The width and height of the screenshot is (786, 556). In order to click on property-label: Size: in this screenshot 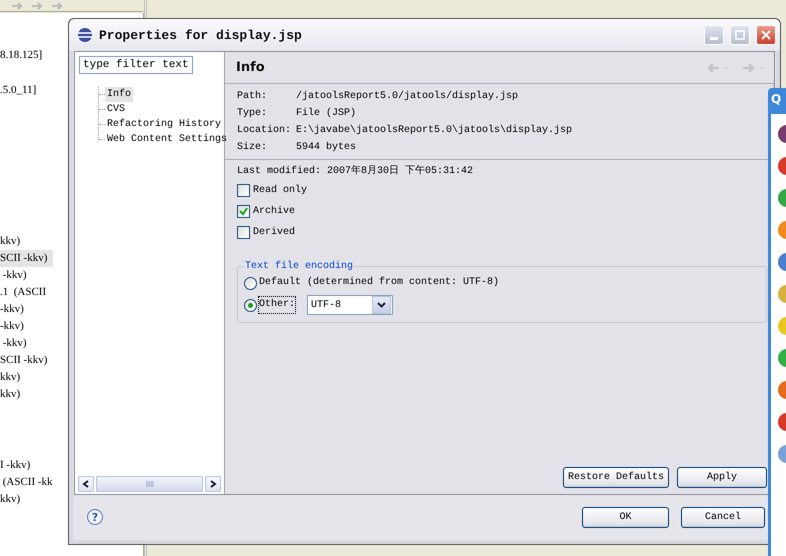, I will do `click(252, 147)`.